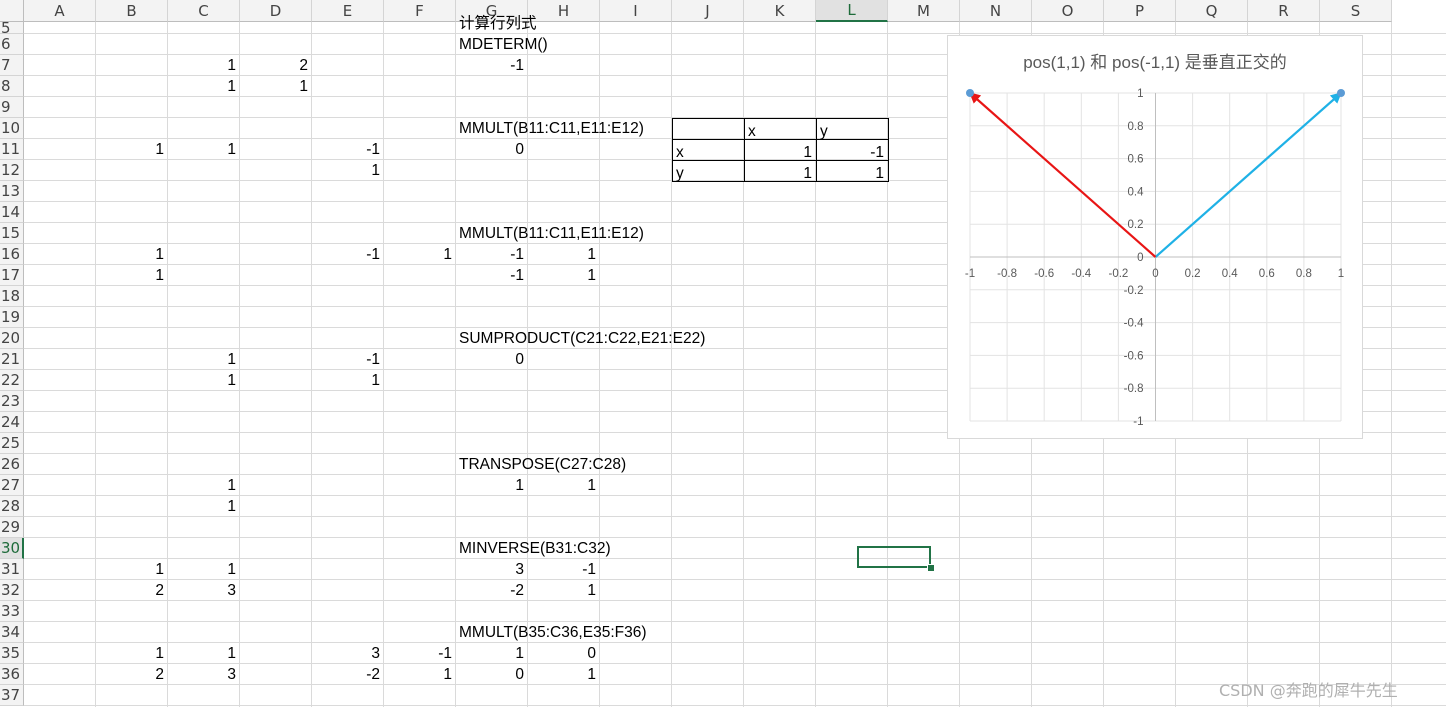  What do you see at coordinates (852, 150) in the screenshot?
I see `matrix-cell: -1` at bounding box center [852, 150].